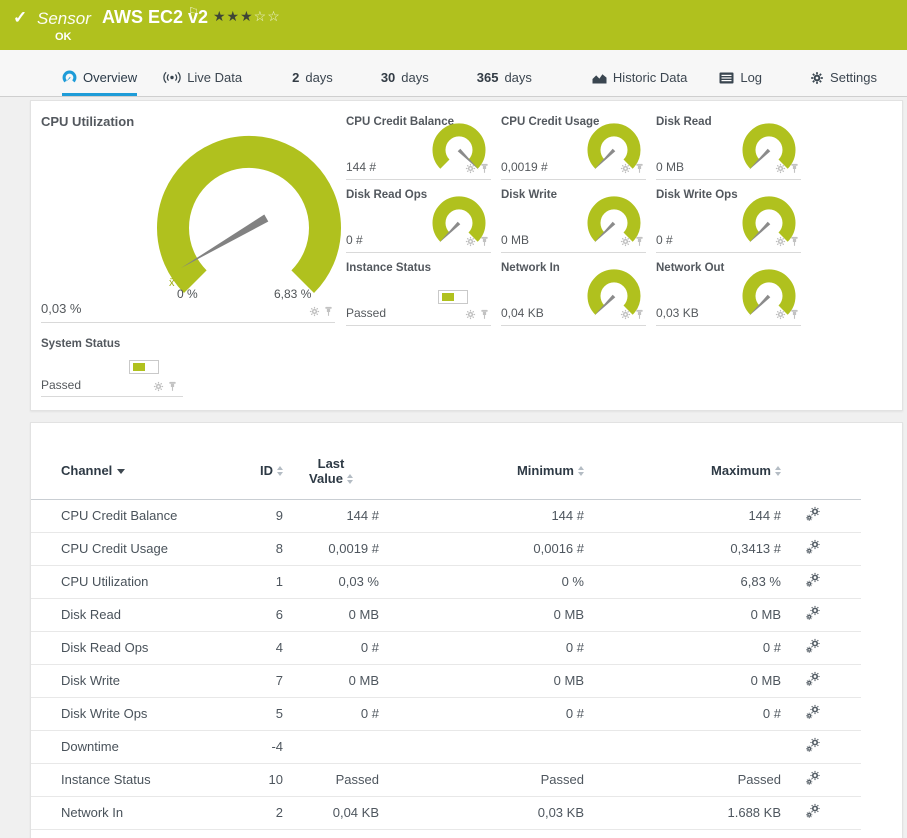 The image size is (907, 838). What do you see at coordinates (740, 83) in the screenshot?
I see `tab-log: Log` at bounding box center [740, 83].